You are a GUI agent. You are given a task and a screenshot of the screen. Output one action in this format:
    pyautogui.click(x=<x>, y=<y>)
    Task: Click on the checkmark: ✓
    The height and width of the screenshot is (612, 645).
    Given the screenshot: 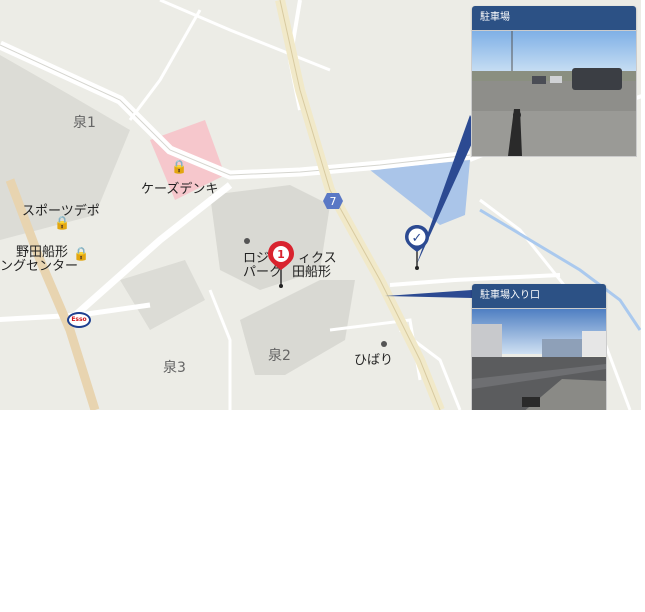 What is the action you would take?
    pyautogui.click(x=417, y=238)
    